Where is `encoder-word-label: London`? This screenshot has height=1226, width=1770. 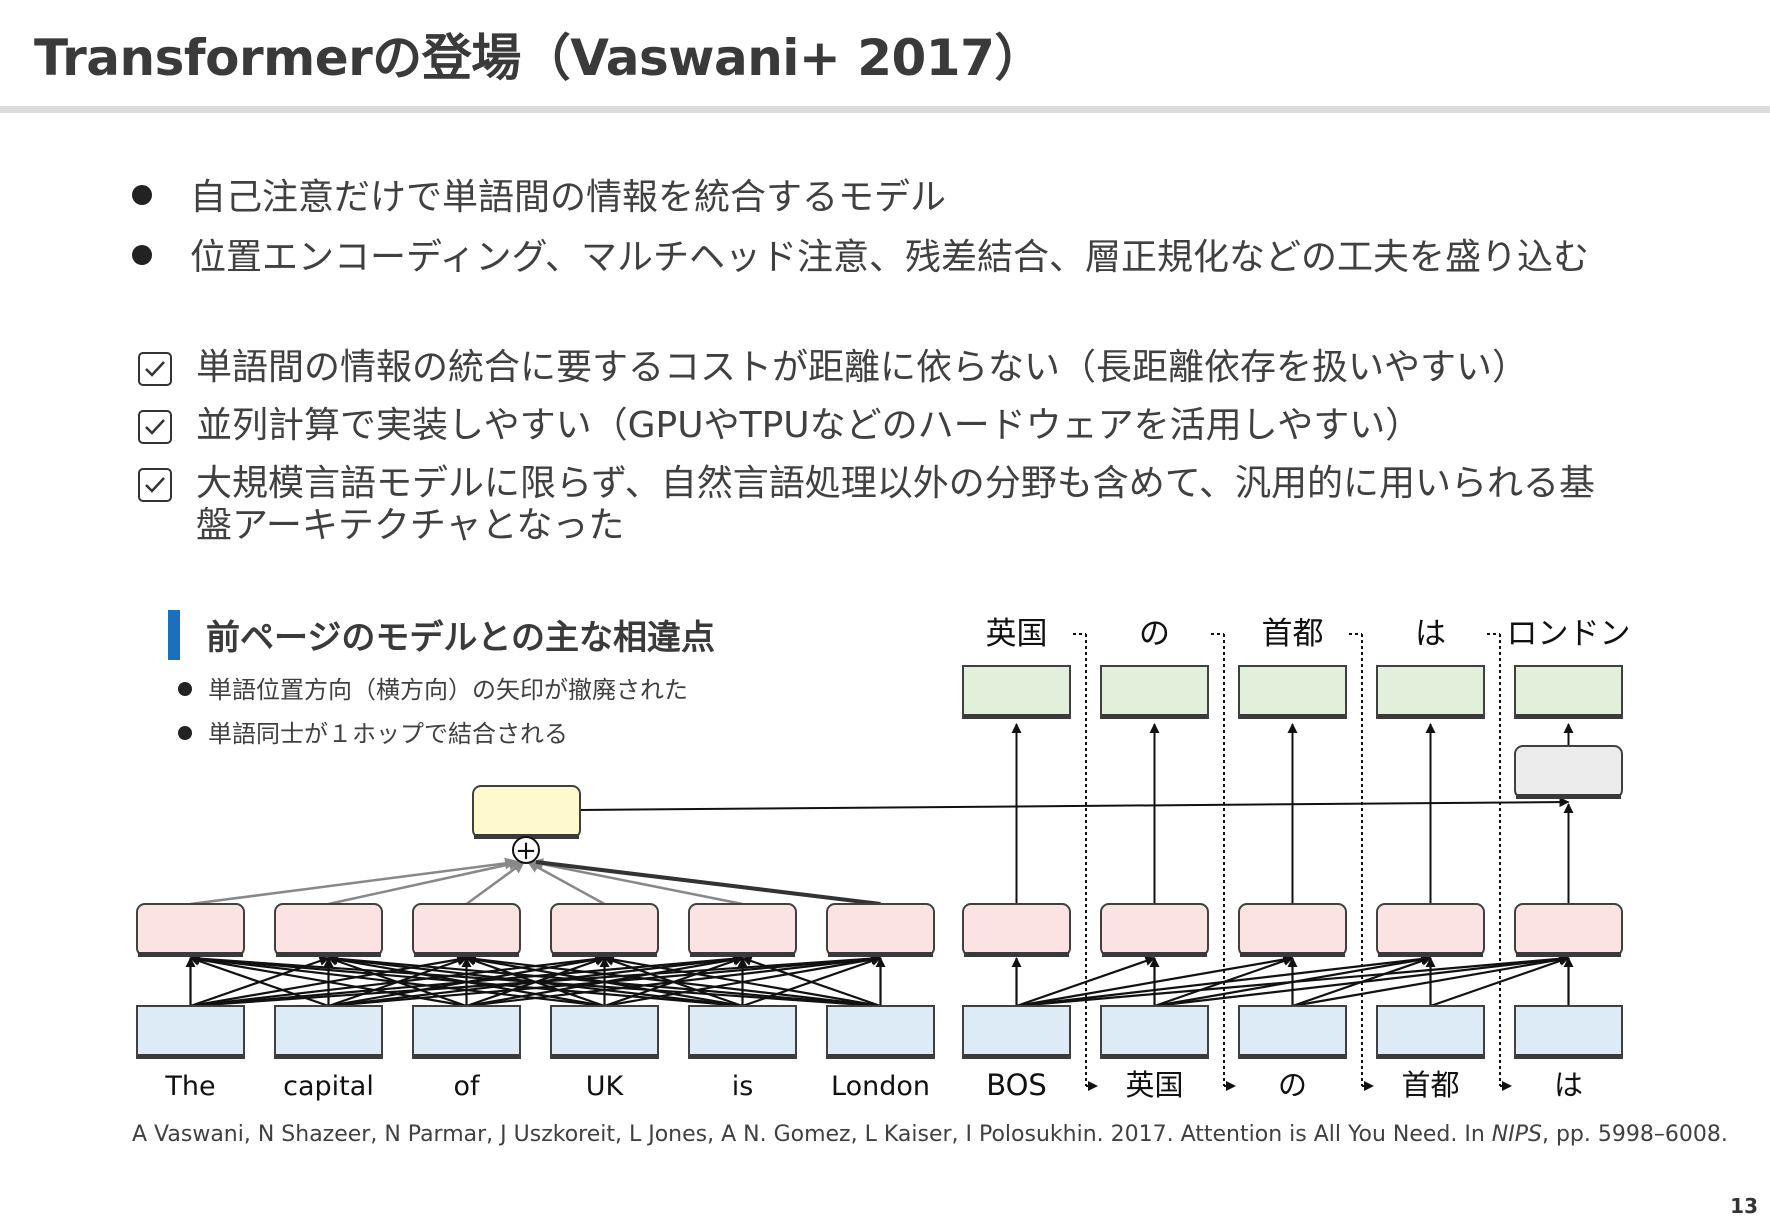 encoder-word-label: London is located at coordinates (880, 1086).